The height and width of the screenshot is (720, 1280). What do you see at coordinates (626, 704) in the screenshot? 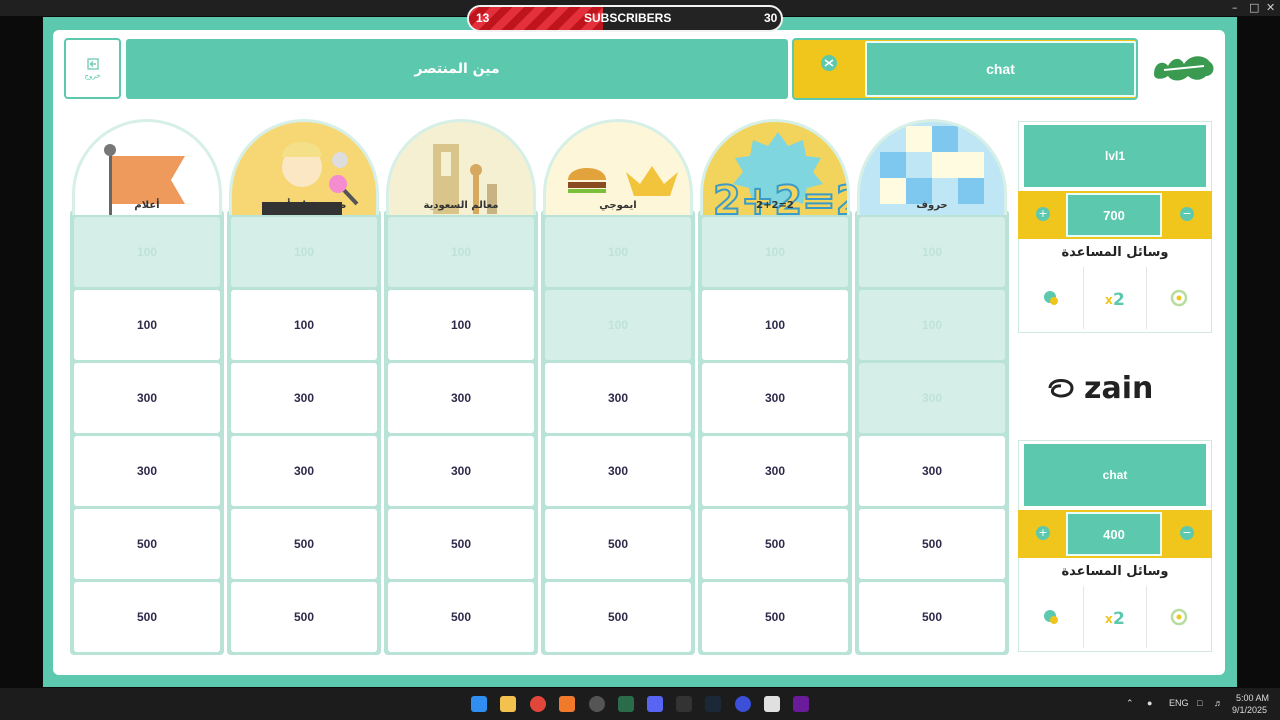
I see `terminal-icon` at bounding box center [626, 704].